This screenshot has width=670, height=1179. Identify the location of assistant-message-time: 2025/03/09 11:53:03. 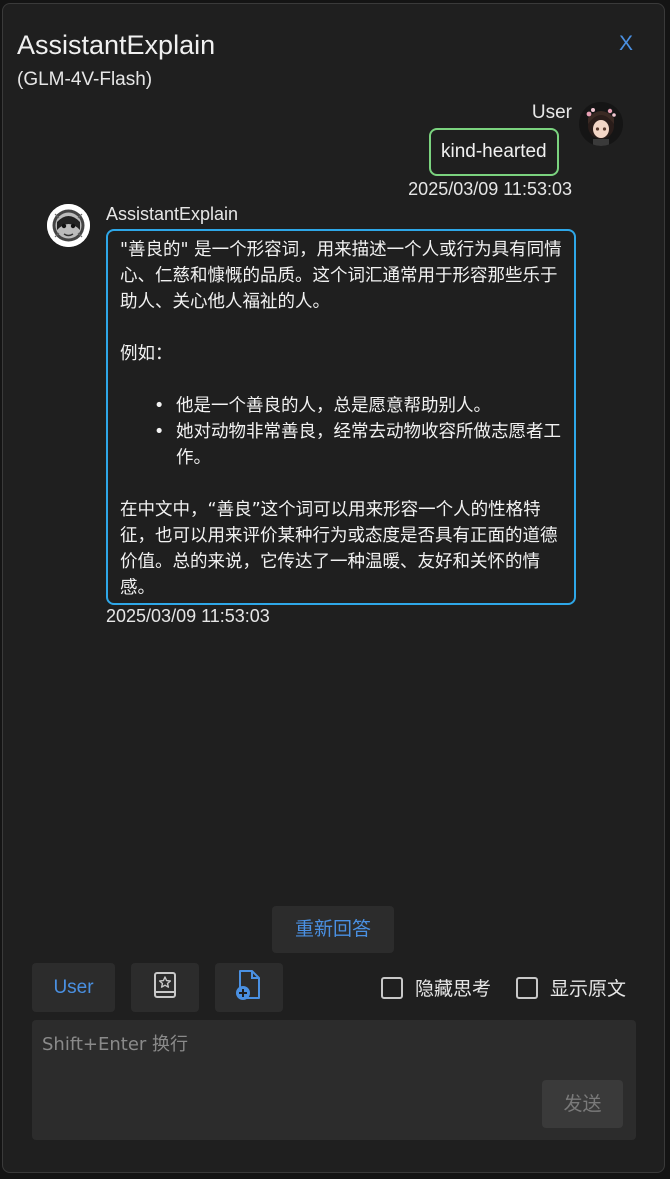
(188, 616).